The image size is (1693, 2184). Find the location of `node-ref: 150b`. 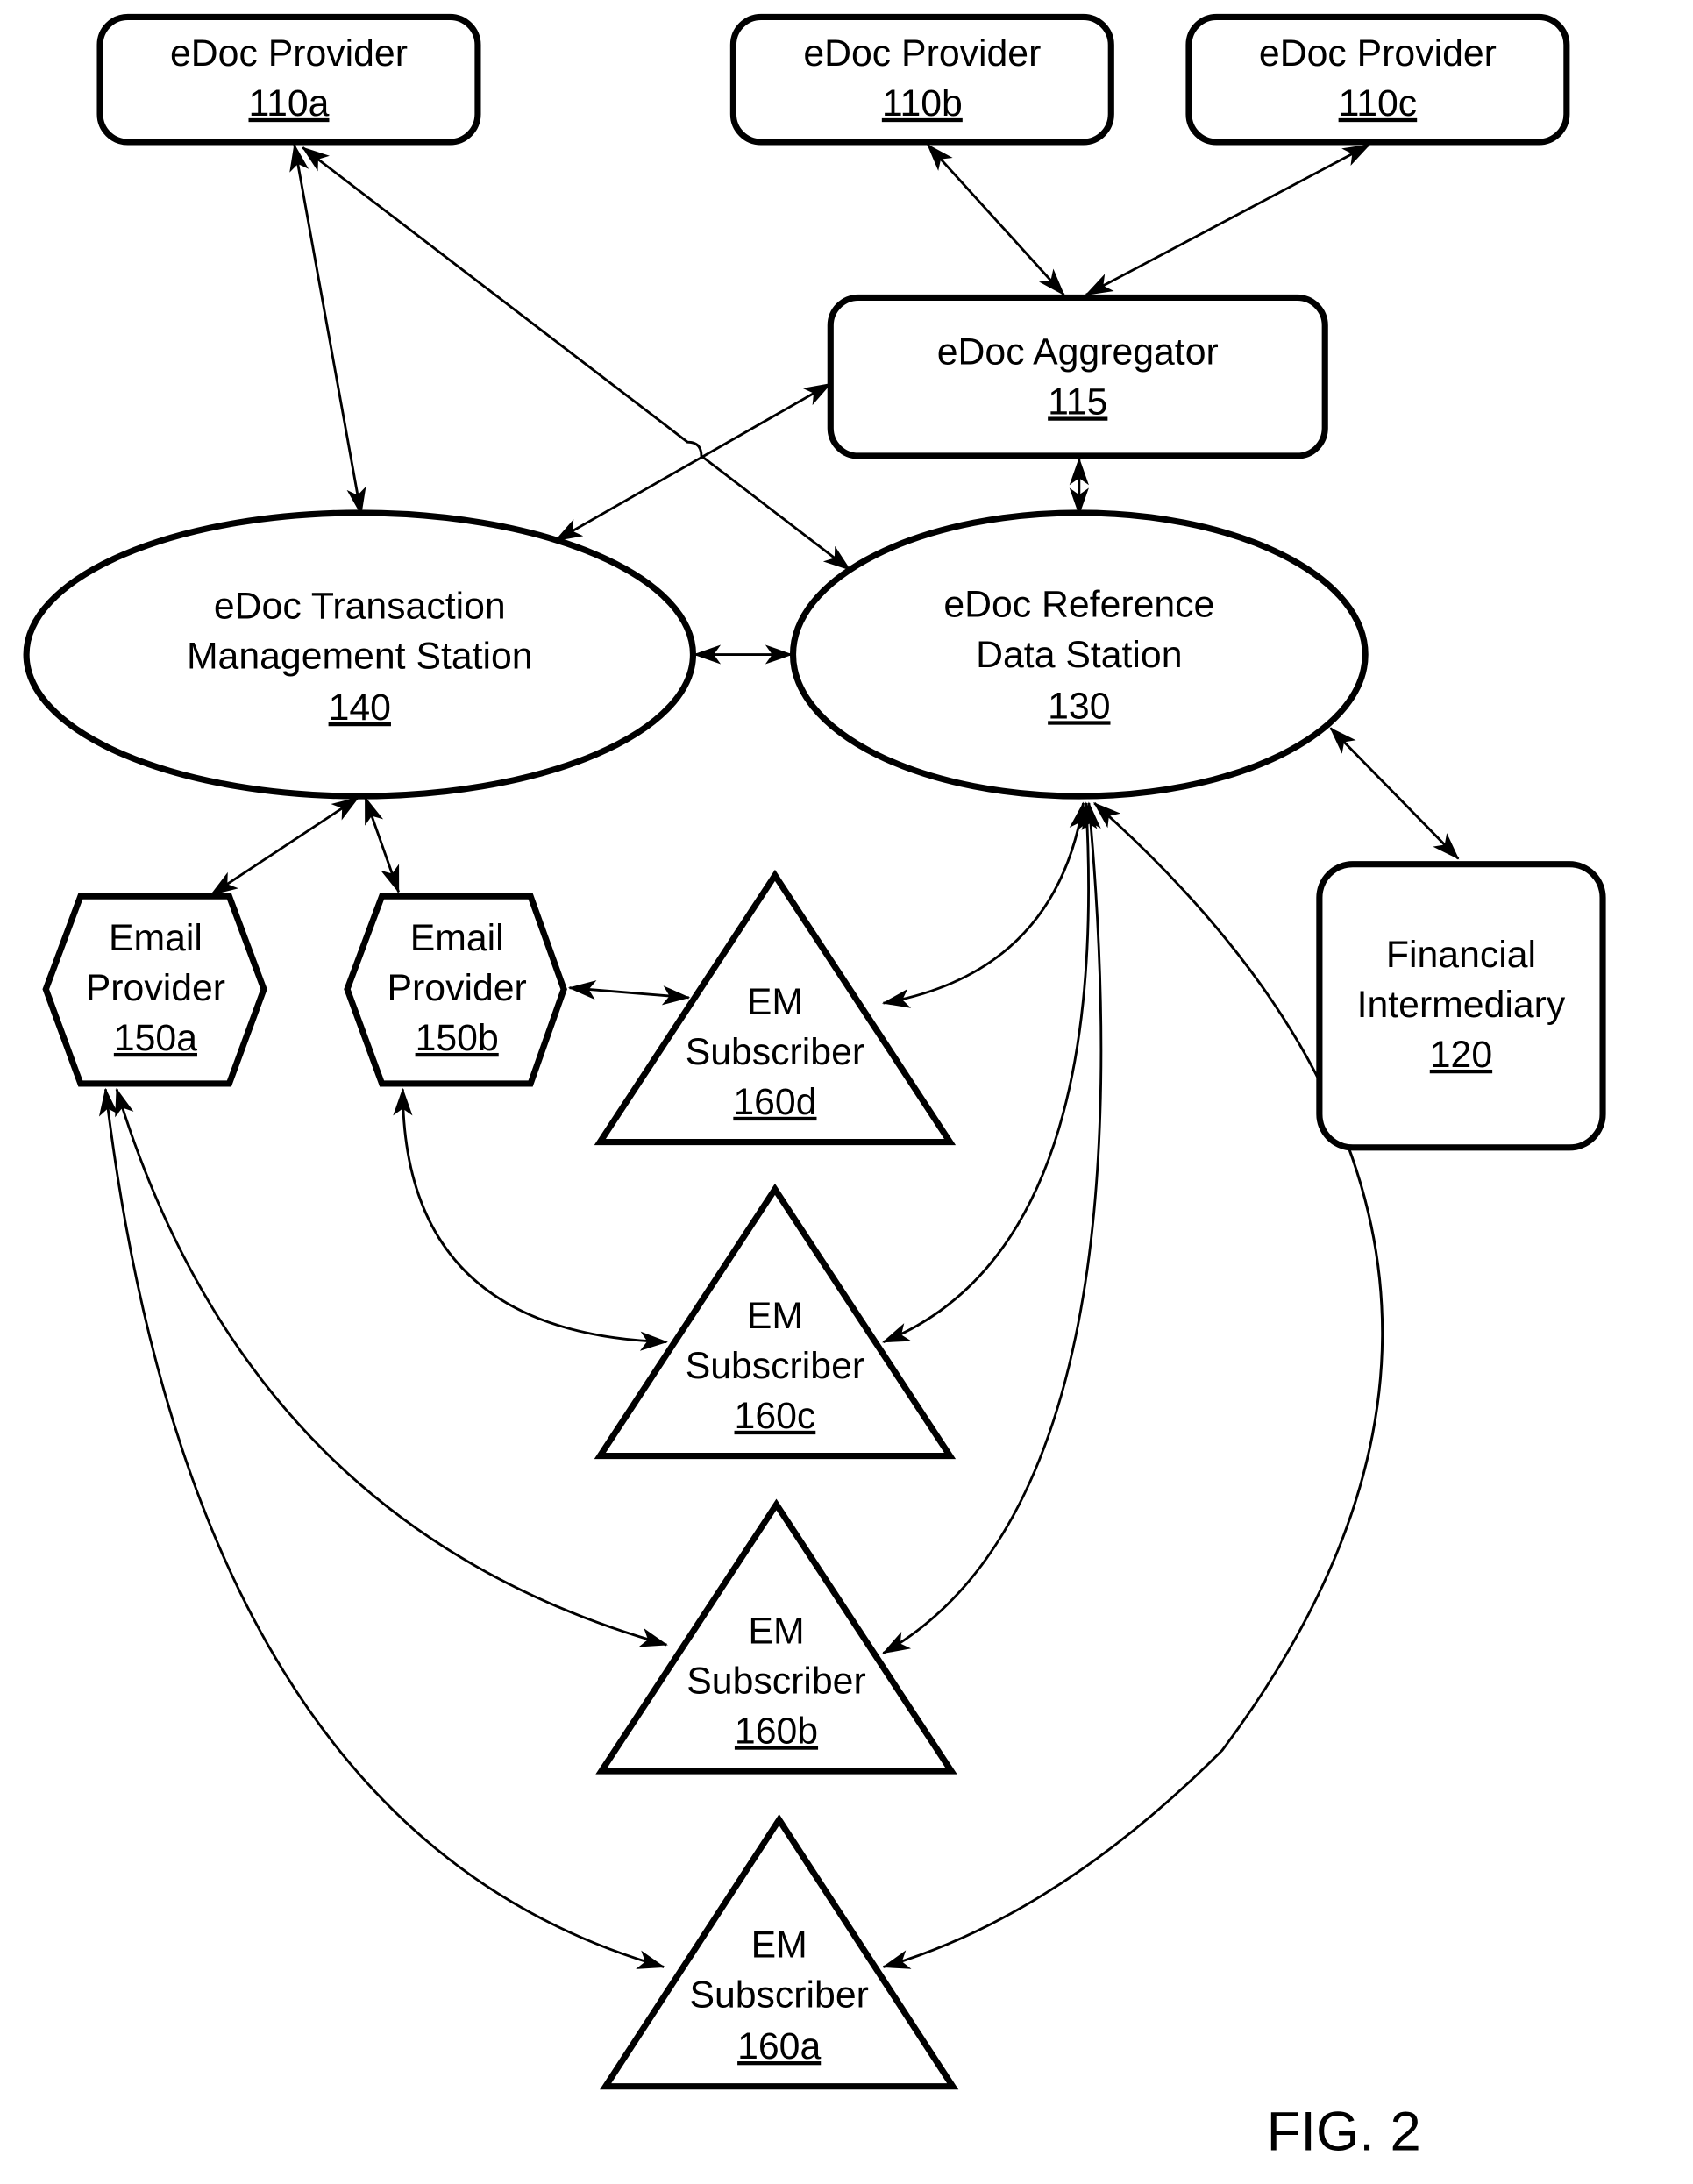

node-ref: 150b is located at coordinates (457, 1038).